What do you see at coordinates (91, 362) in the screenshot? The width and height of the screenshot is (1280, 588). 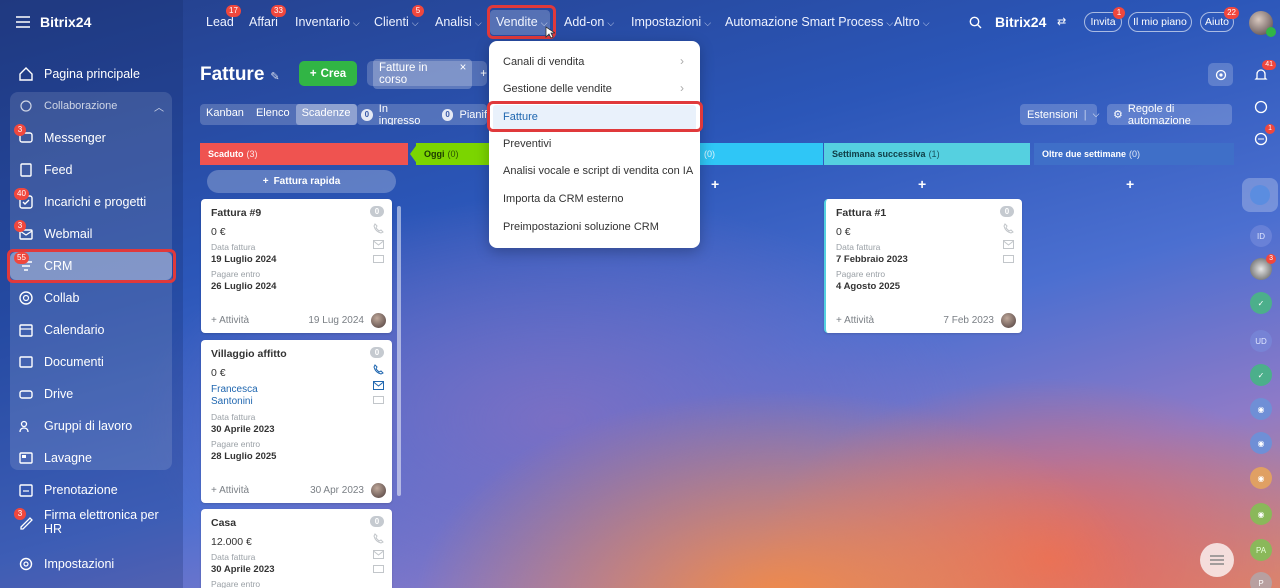 I see `sidebar-item-documents: Documenti` at bounding box center [91, 362].